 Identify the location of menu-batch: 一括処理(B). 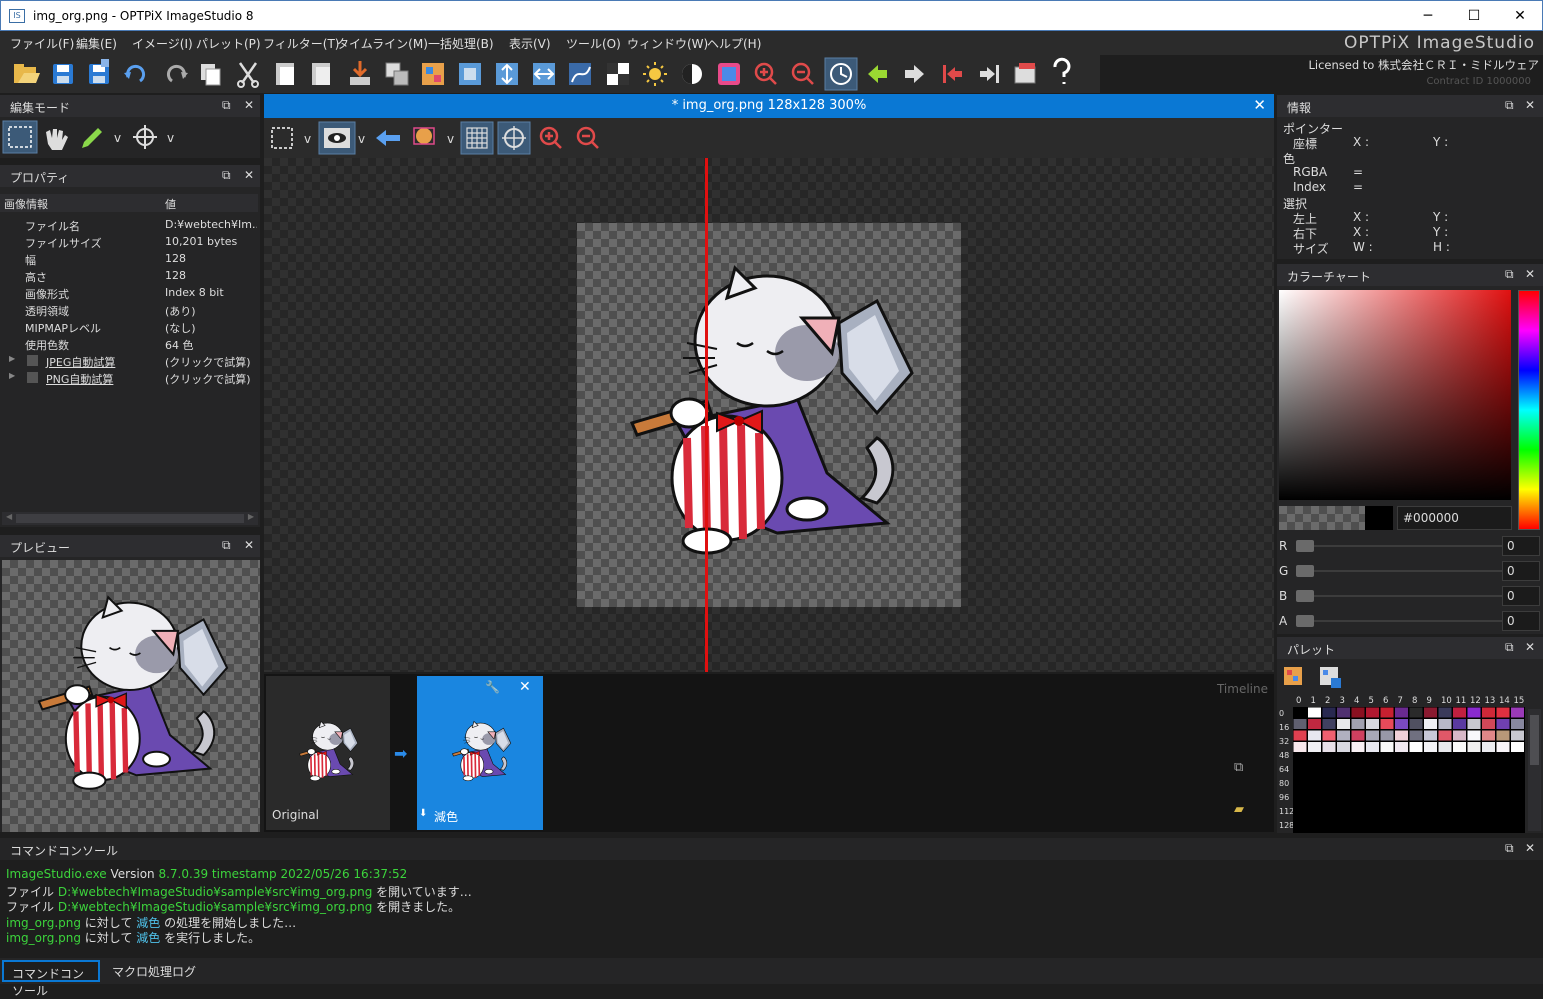
(461, 43).